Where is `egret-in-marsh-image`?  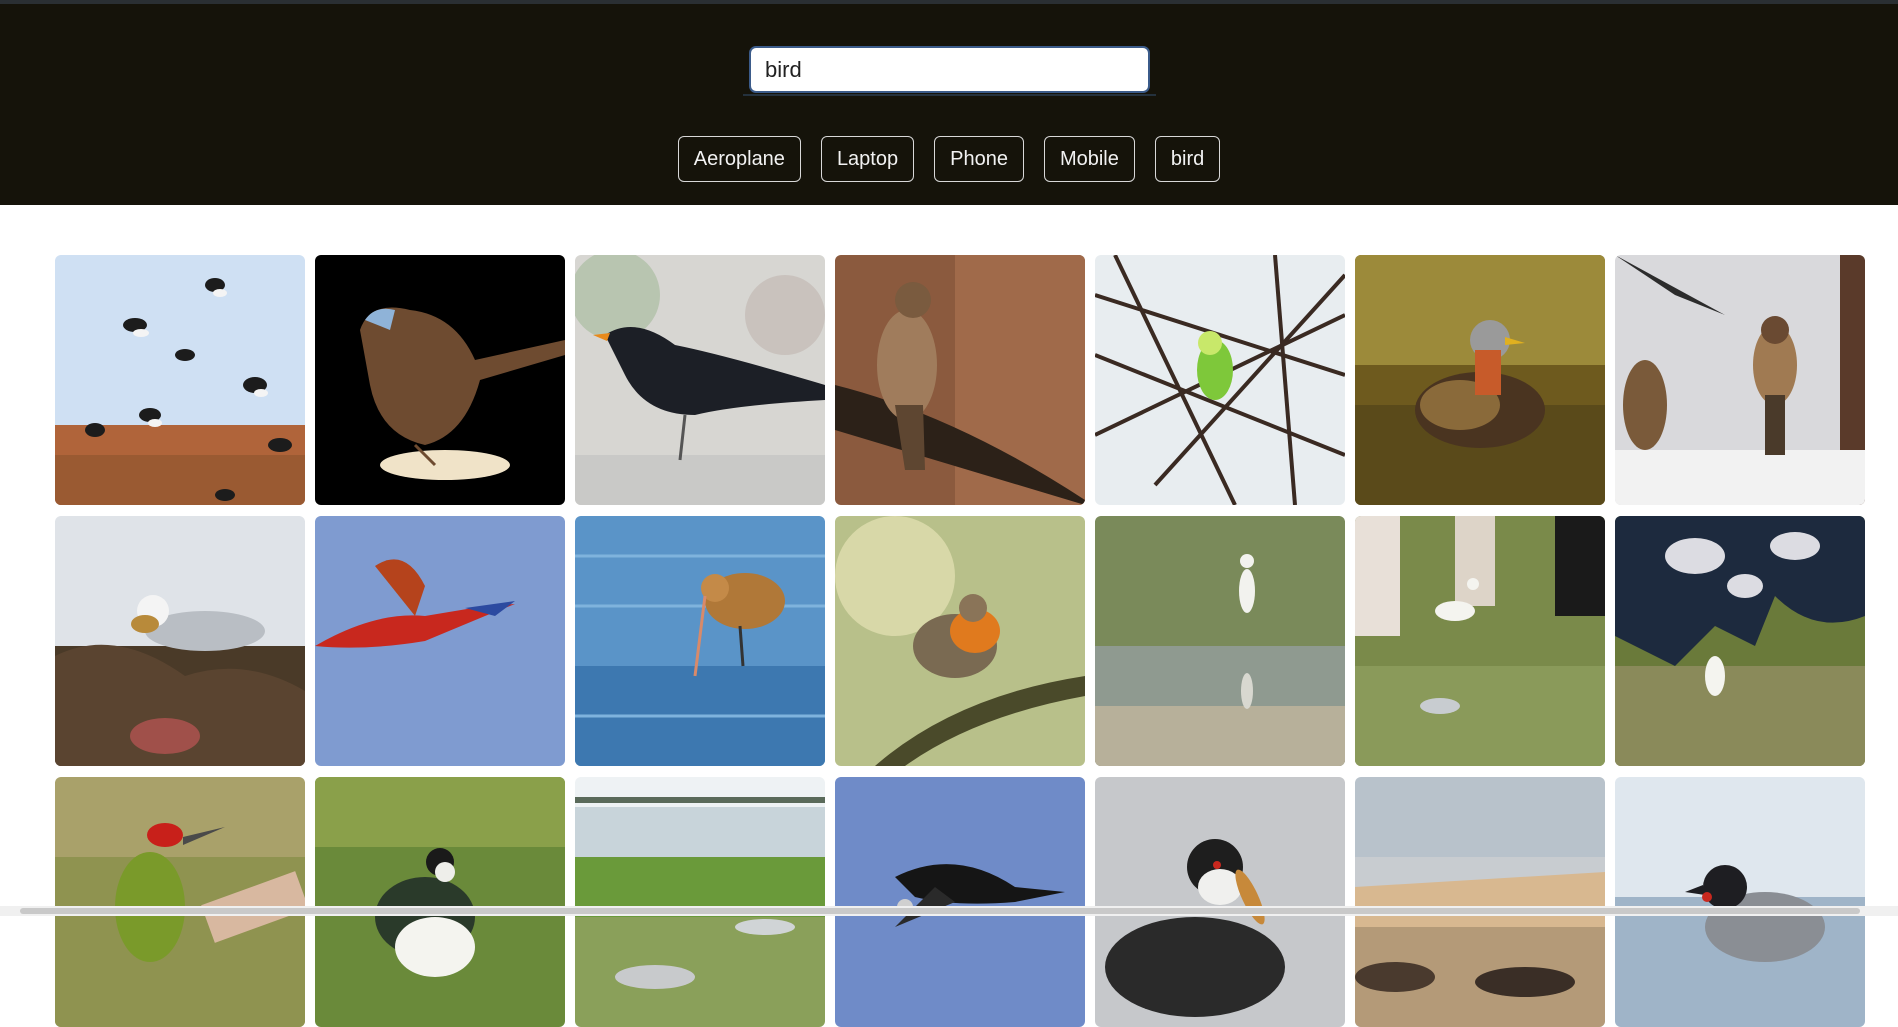
egret-in-marsh-image is located at coordinates (1220, 641).